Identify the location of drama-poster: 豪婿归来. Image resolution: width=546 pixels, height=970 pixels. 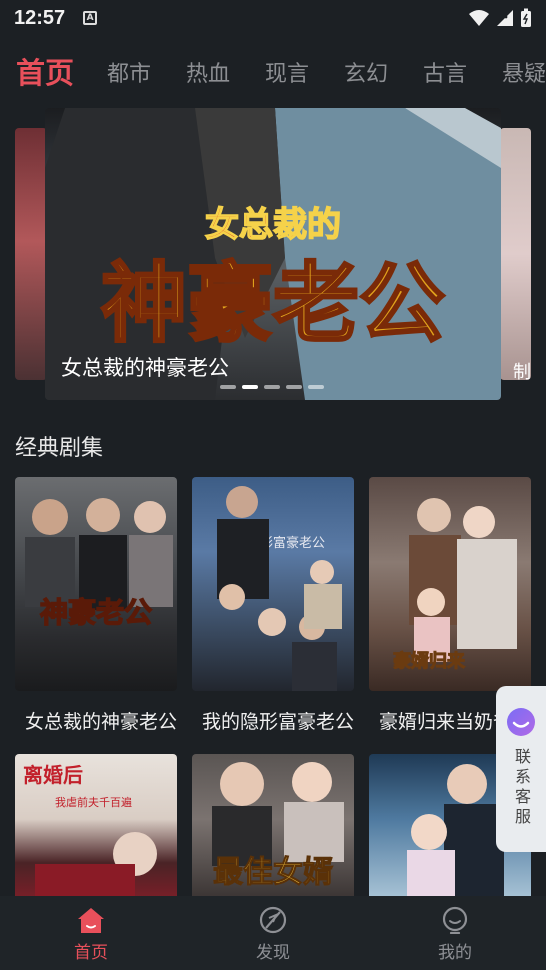
(450, 584).